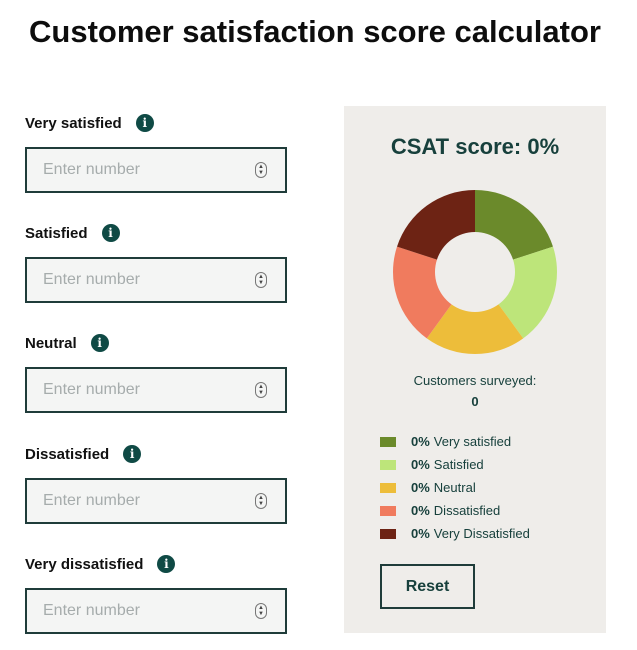  Describe the element at coordinates (458, 464) in the screenshot. I see `legend-label: Satisfied` at that location.